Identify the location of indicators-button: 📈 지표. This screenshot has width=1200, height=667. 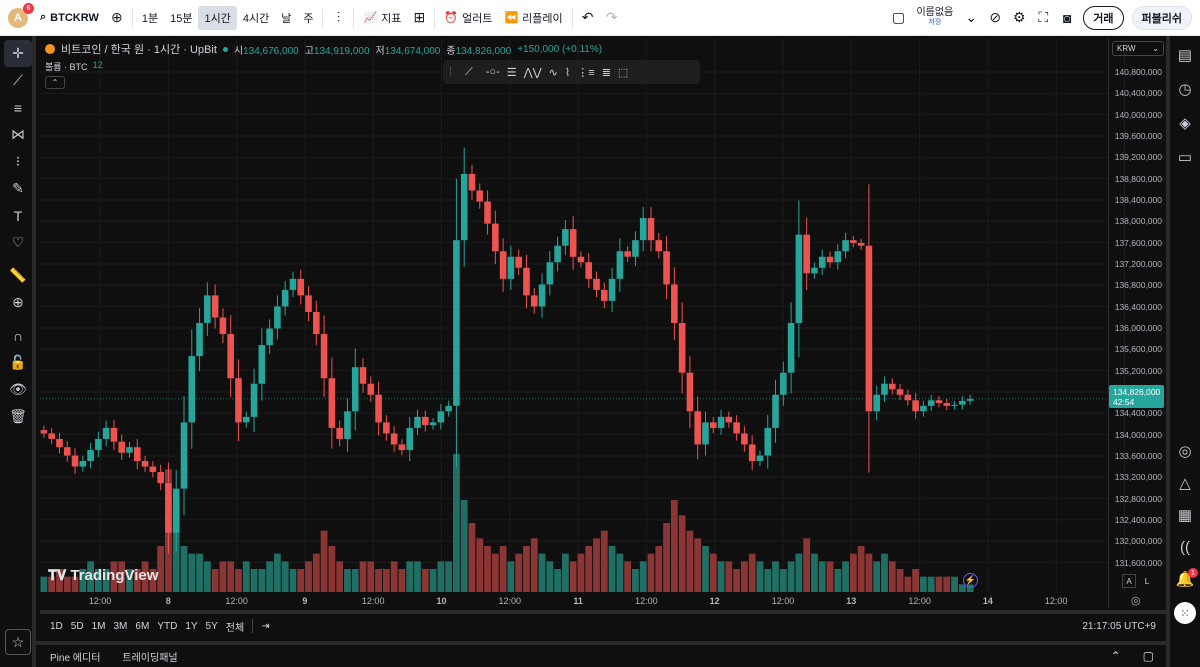
(382, 18).